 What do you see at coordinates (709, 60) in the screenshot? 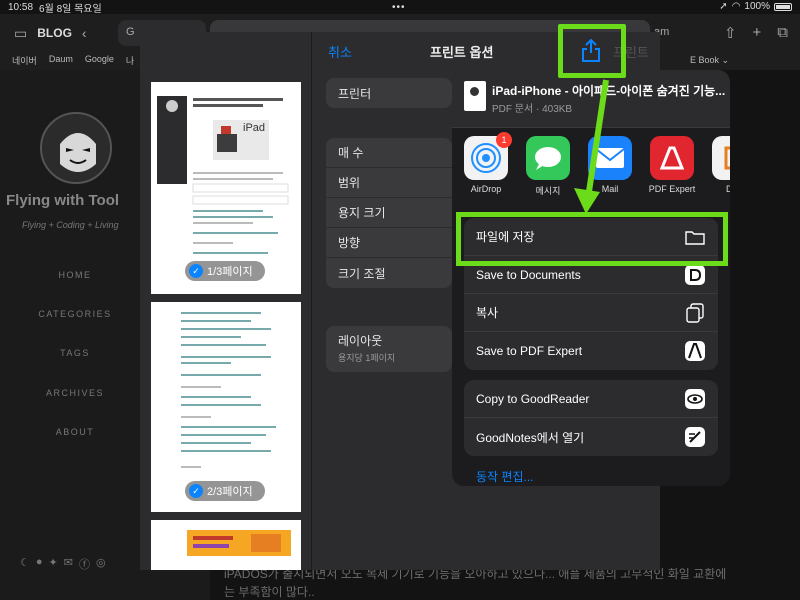
I see `bookmark-folder-ebook: E Book ⌄` at bounding box center [709, 60].